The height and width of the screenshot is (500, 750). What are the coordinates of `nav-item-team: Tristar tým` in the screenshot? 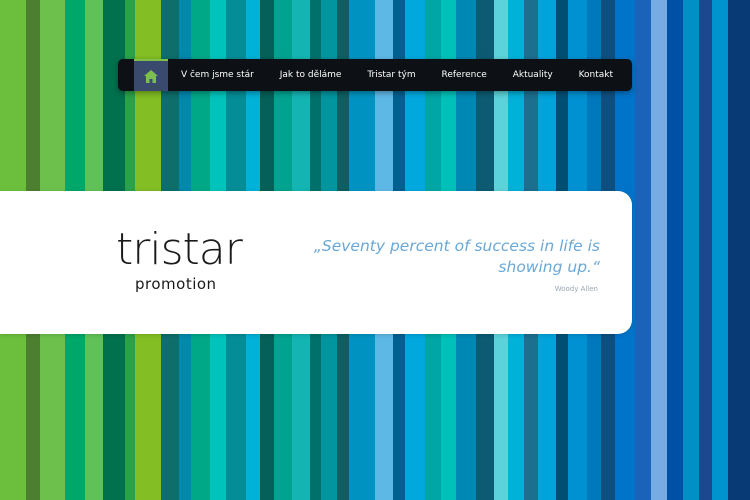 It's located at (391, 75).